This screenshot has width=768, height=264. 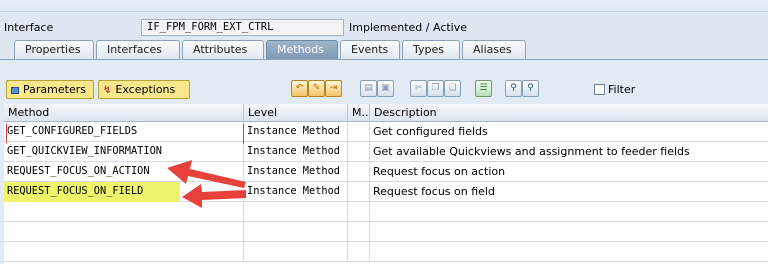 What do you see at coordinates (125, 133) in the screenshot?
I see `cell-selection-frame` at bounding box center [125, 133].